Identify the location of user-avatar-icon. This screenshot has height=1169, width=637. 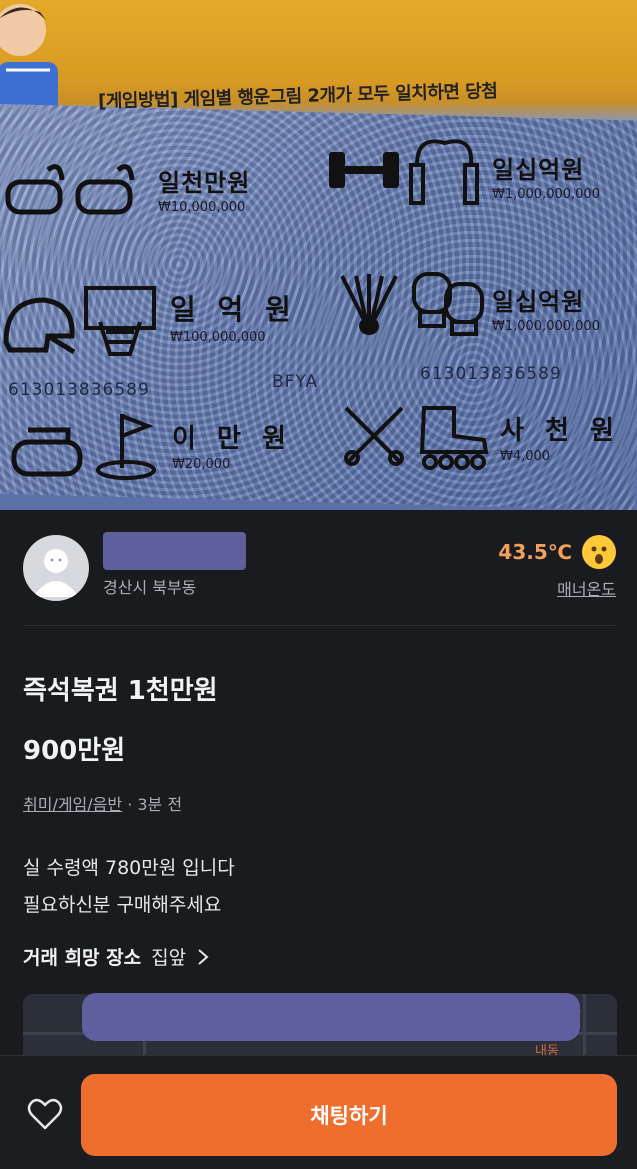
(56, 573).